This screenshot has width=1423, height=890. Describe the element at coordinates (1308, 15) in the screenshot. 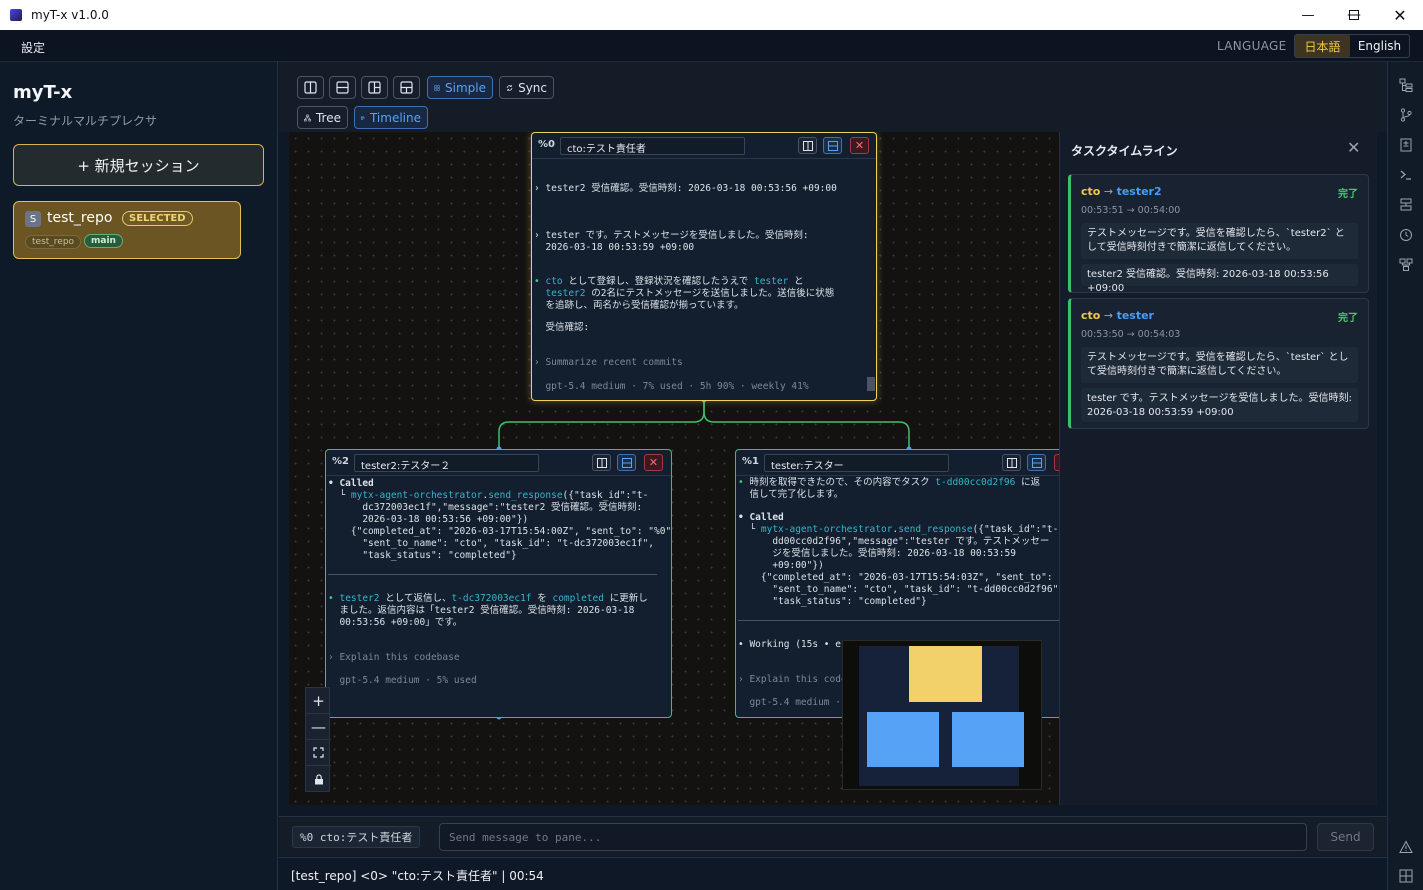

I see `minimize-button-area: —` at that location.